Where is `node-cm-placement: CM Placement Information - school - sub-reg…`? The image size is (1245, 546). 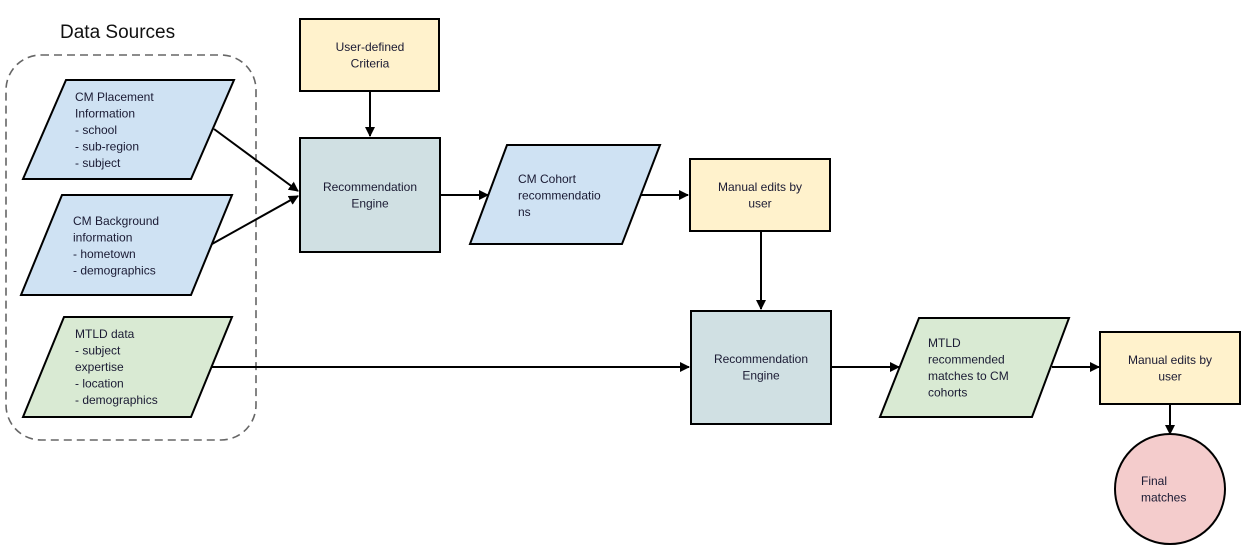 node-cm-placement: CM Placement Information - school - sub-reg… is located at coordinates (128, 129).